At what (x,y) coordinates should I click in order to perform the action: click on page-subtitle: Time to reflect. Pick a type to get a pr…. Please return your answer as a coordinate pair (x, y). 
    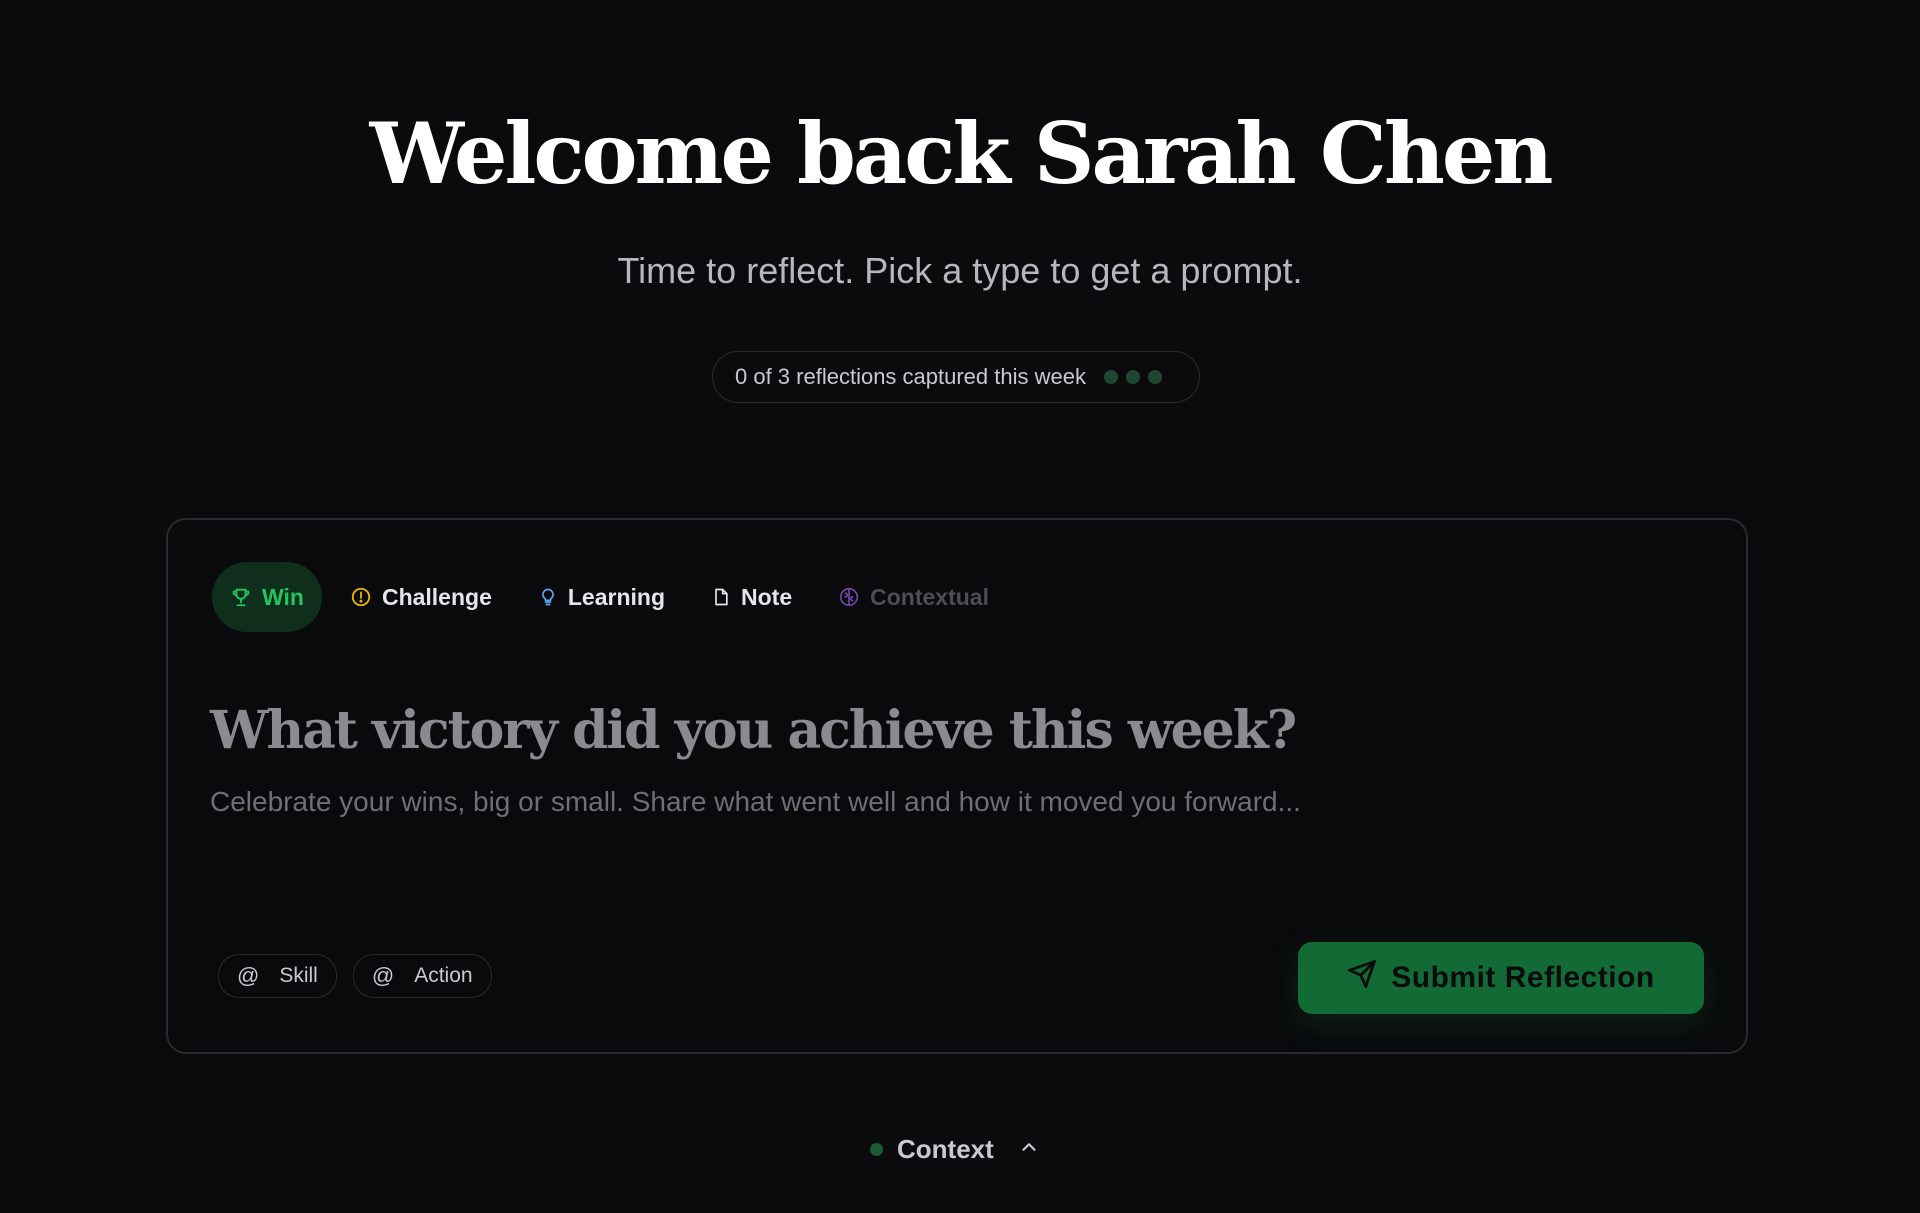
    Looking at the image, I should click on (960, 270).